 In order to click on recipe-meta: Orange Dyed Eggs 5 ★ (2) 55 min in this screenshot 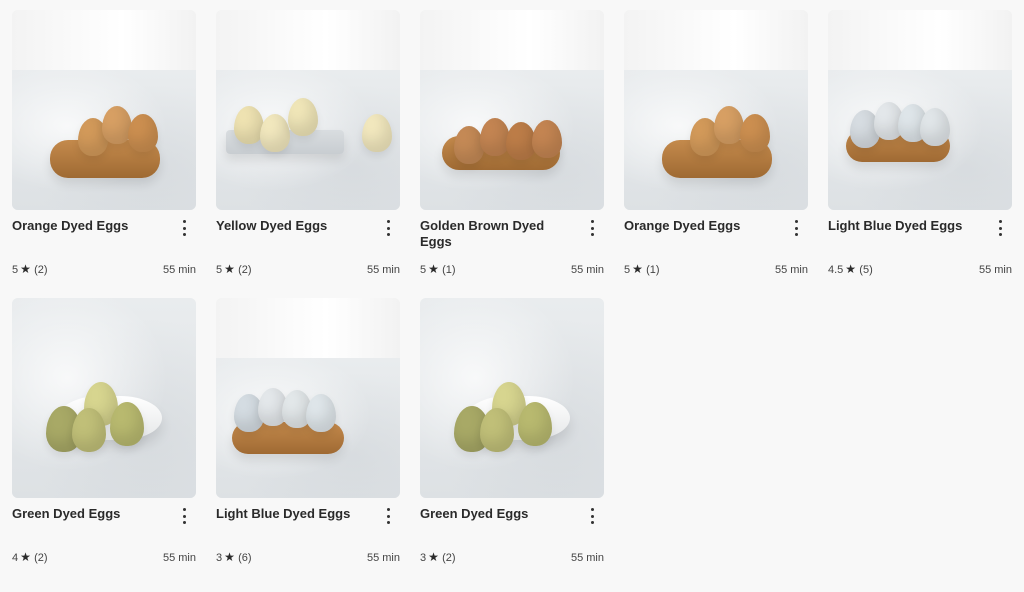, I will do `click(104, 252)`.